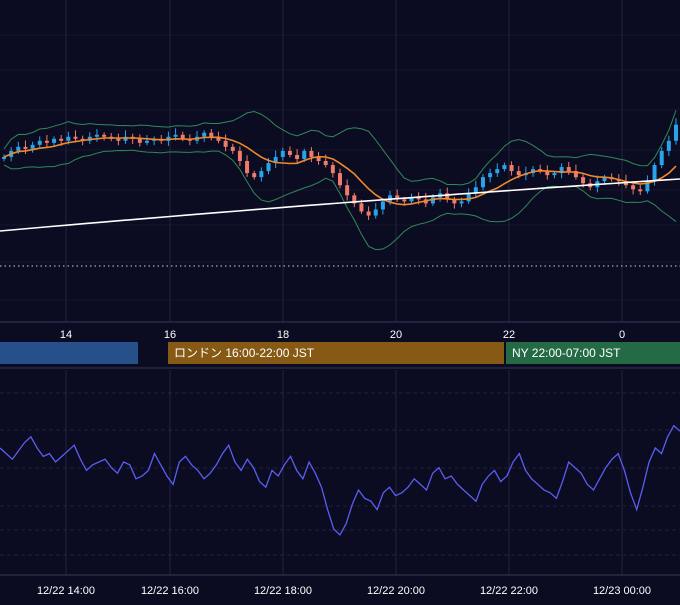 This screenshot has width=680, height=605. I want to click on session-label-ny: NY 22:00-07:00 JST, so click(566, 353).